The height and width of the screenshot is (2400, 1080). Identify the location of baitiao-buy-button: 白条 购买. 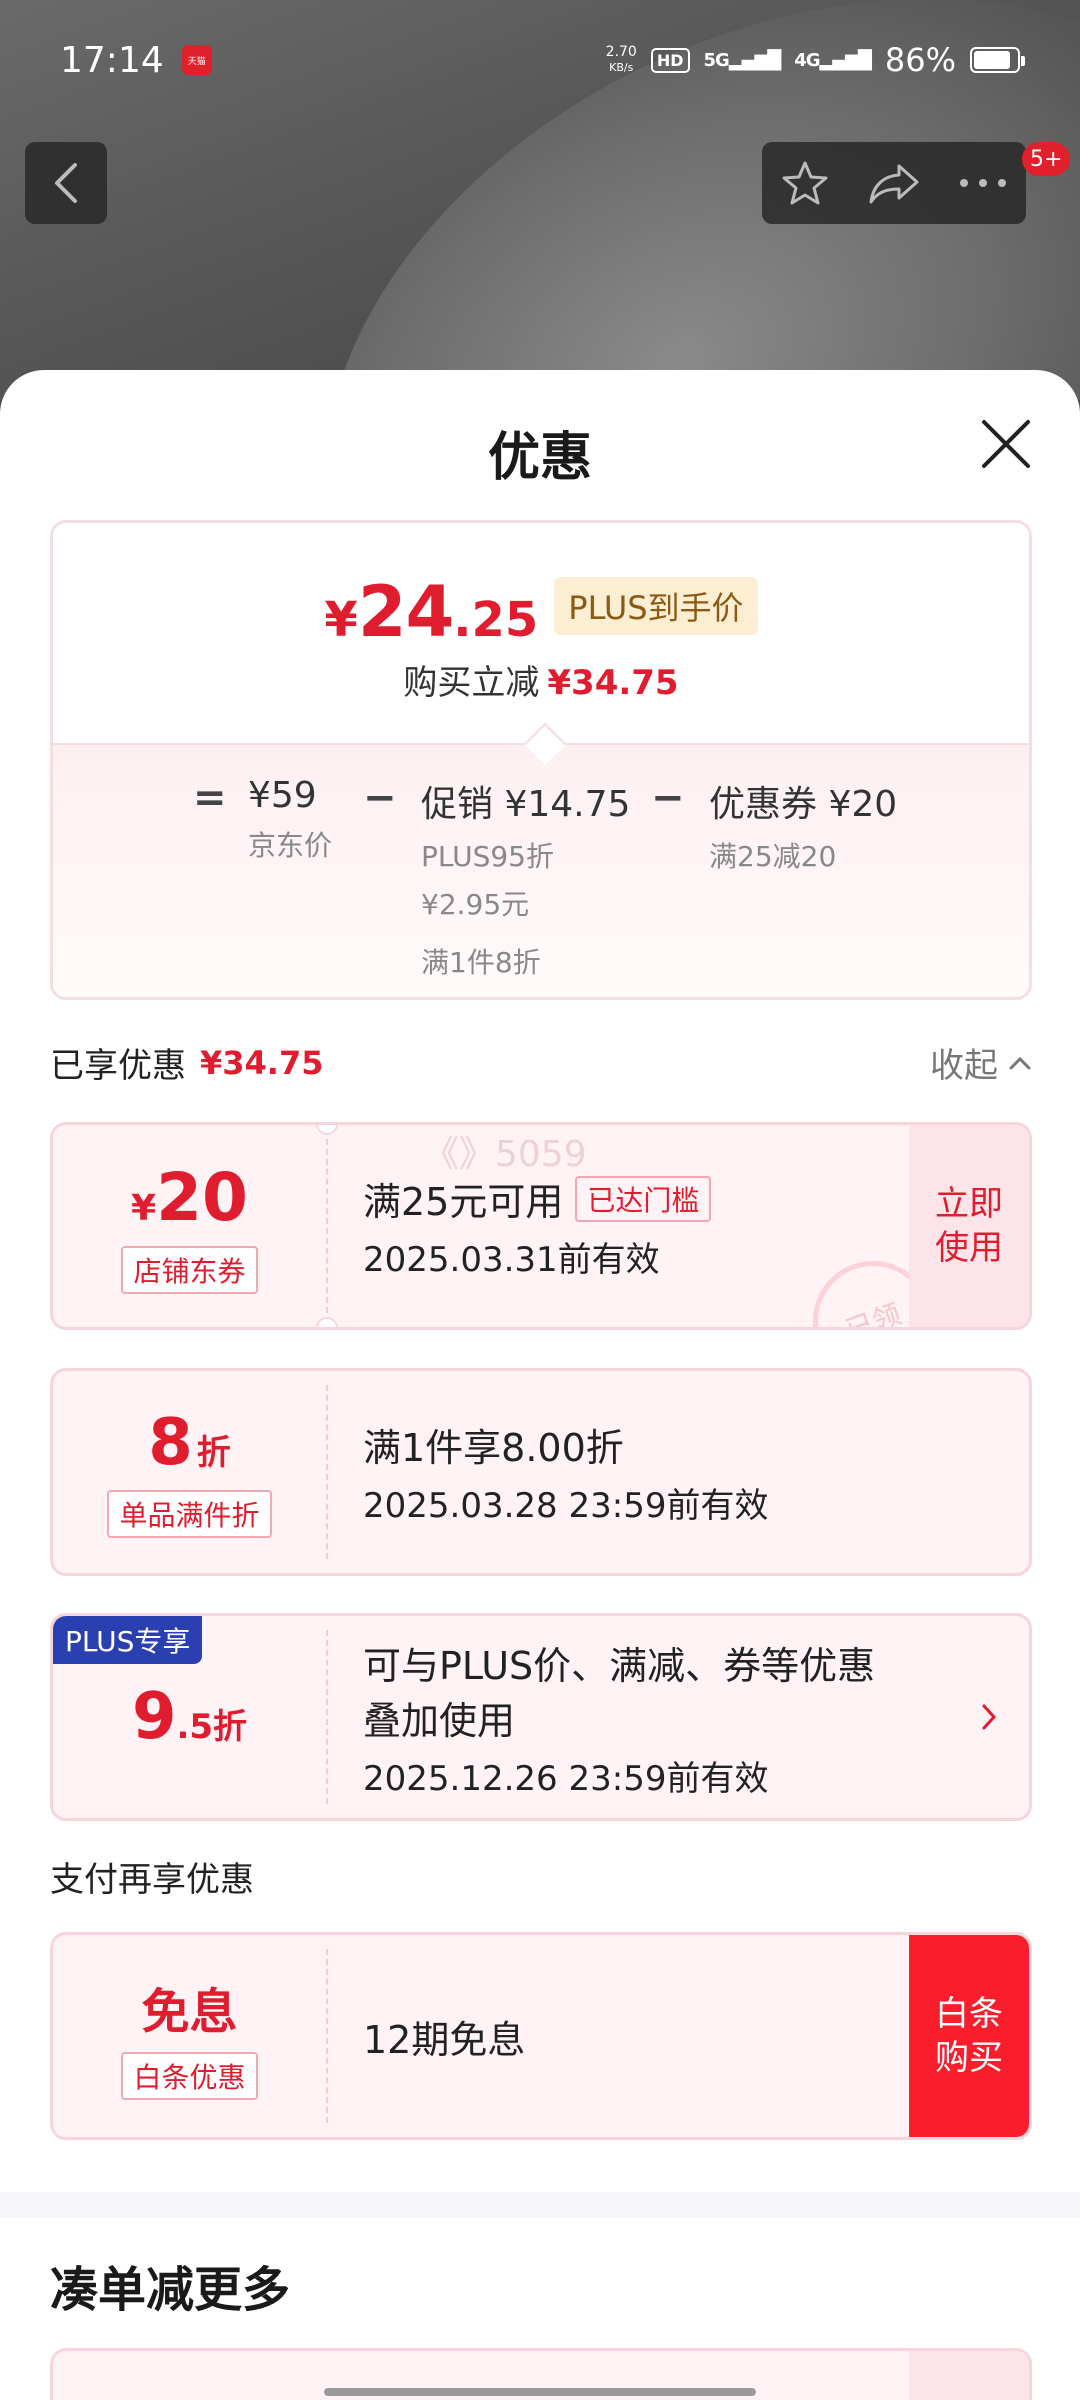
(969, 2036).